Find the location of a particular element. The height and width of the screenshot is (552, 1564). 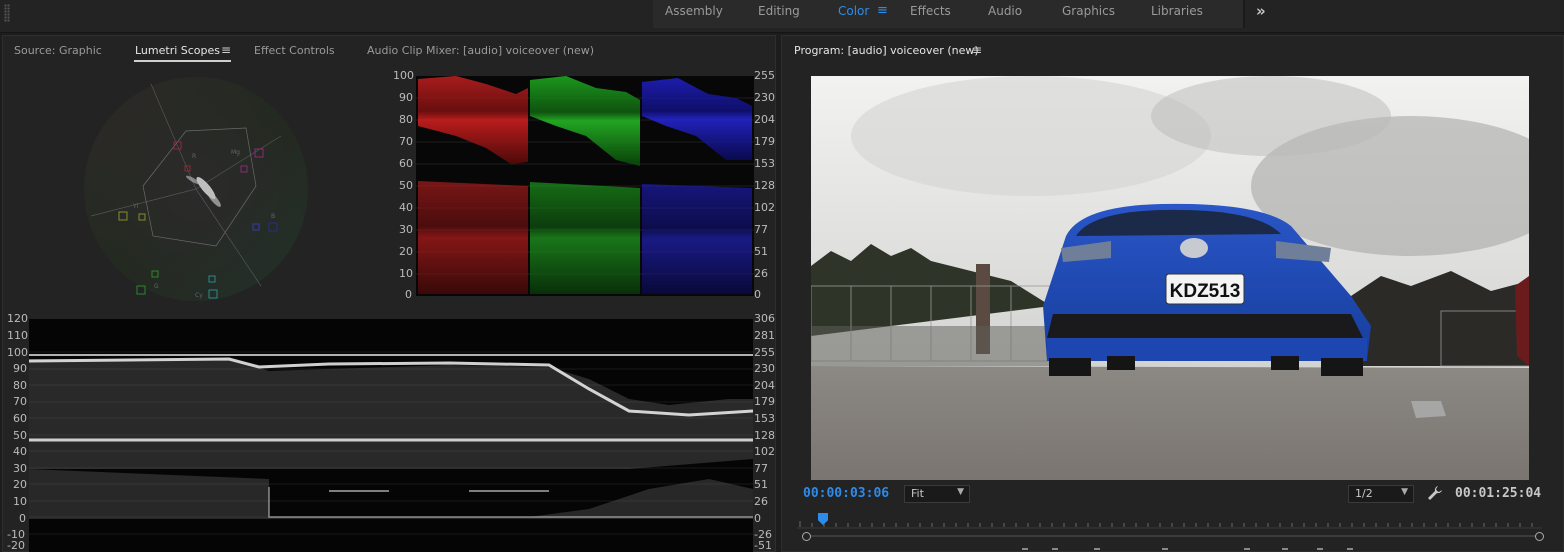

playback-resolution-value: 1/2 is located at coordinates (1364, 493).